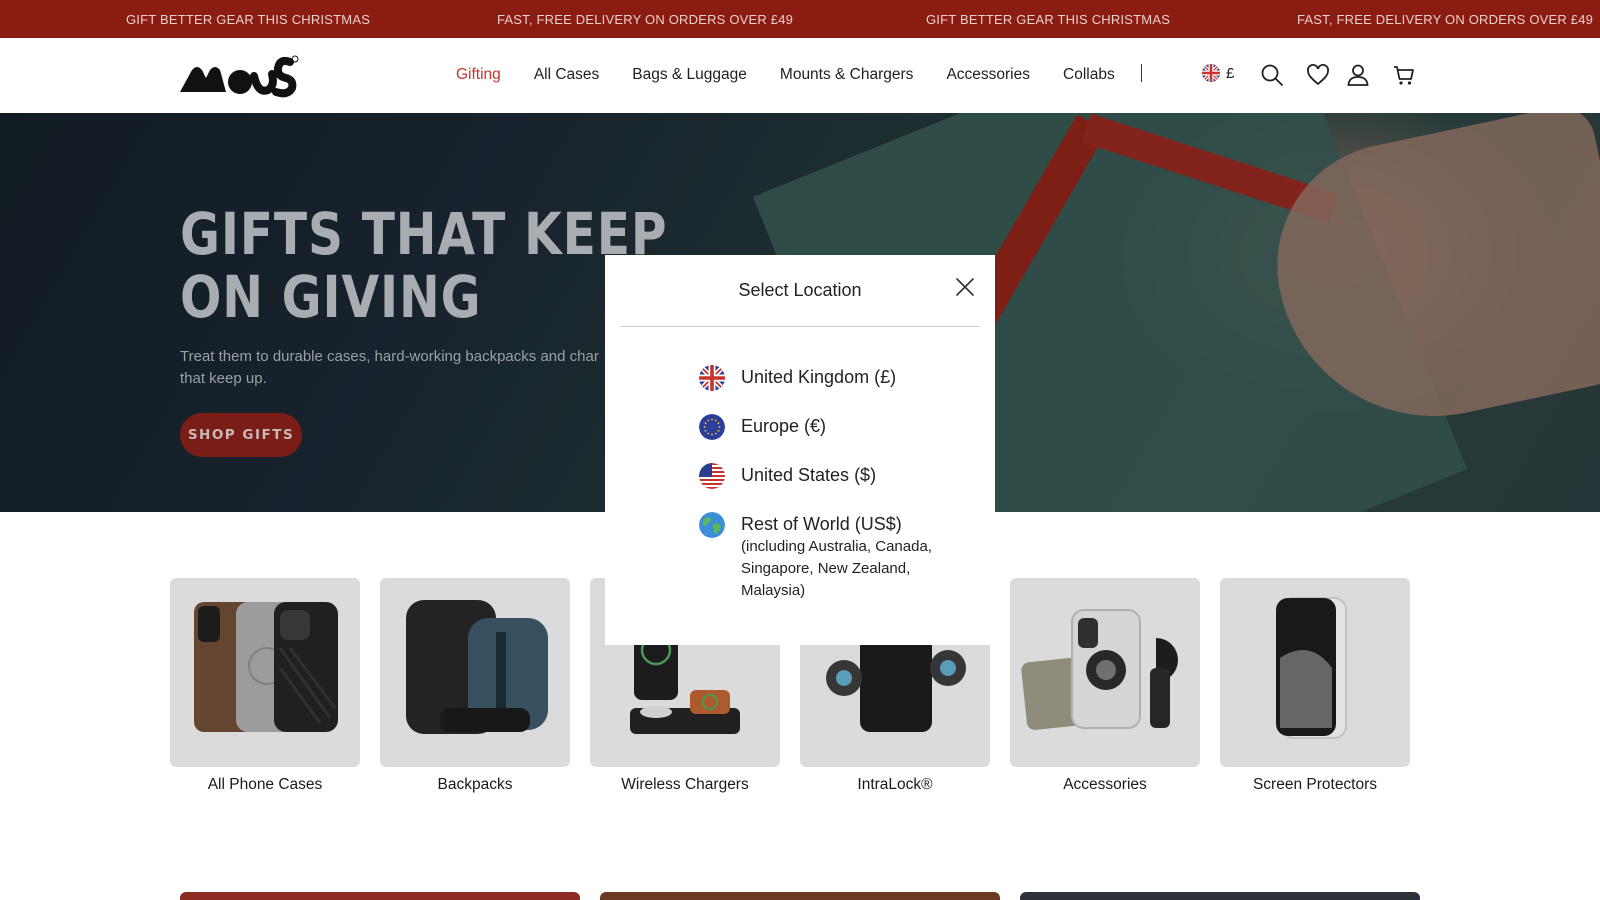  I want to click on us-flag-icon, so click(712, 476).